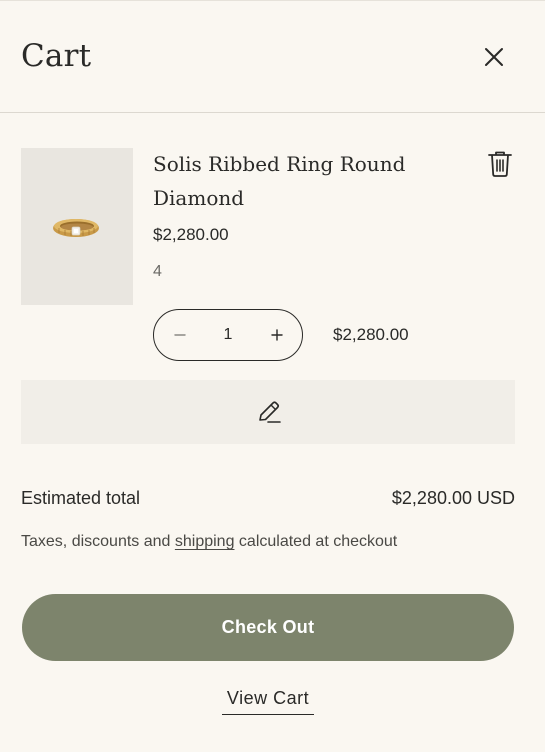 This screenshot has width=545, height=752. I want to click on product-image, so click(77, 226).